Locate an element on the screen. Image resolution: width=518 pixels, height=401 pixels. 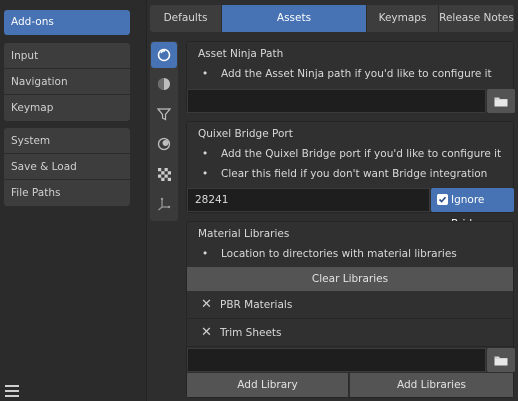
sidebar-item-save-load: Save & Load is located at coordinates (67, 167).